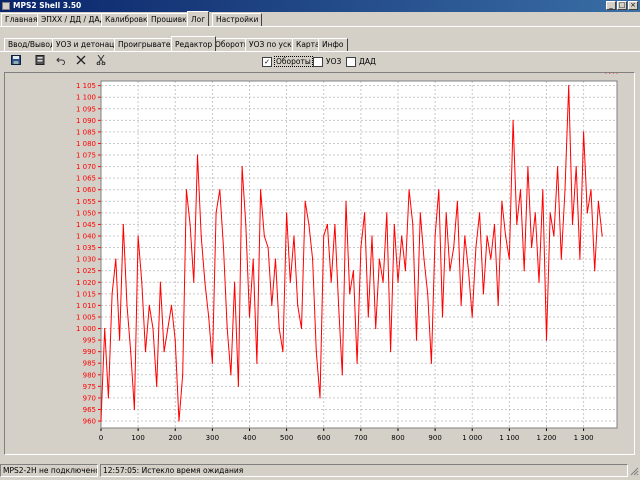  Describe the element at coordinates (287, 61) in the screenshot. I see `checkbox-rpm: ✓ Обороты` at that location.